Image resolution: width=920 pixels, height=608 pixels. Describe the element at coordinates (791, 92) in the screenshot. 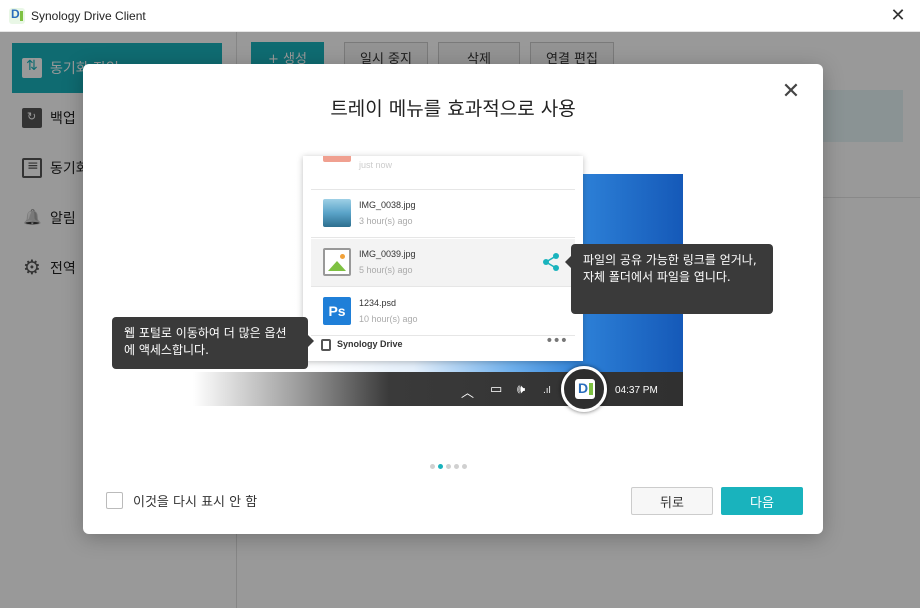

I see `dialog-close-button: ✕` at that location.